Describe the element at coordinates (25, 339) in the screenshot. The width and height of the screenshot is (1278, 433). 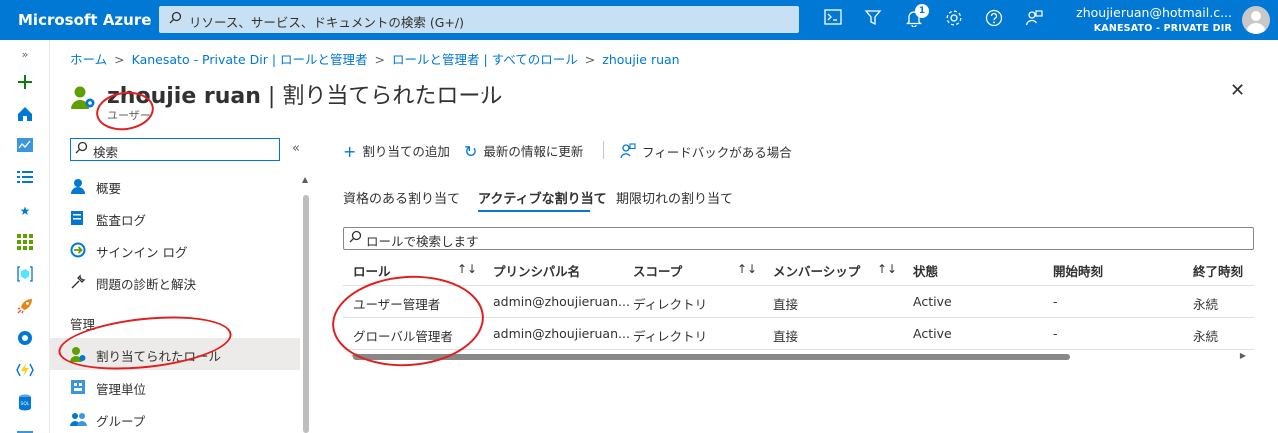
I see `monitor-icon` at that location.